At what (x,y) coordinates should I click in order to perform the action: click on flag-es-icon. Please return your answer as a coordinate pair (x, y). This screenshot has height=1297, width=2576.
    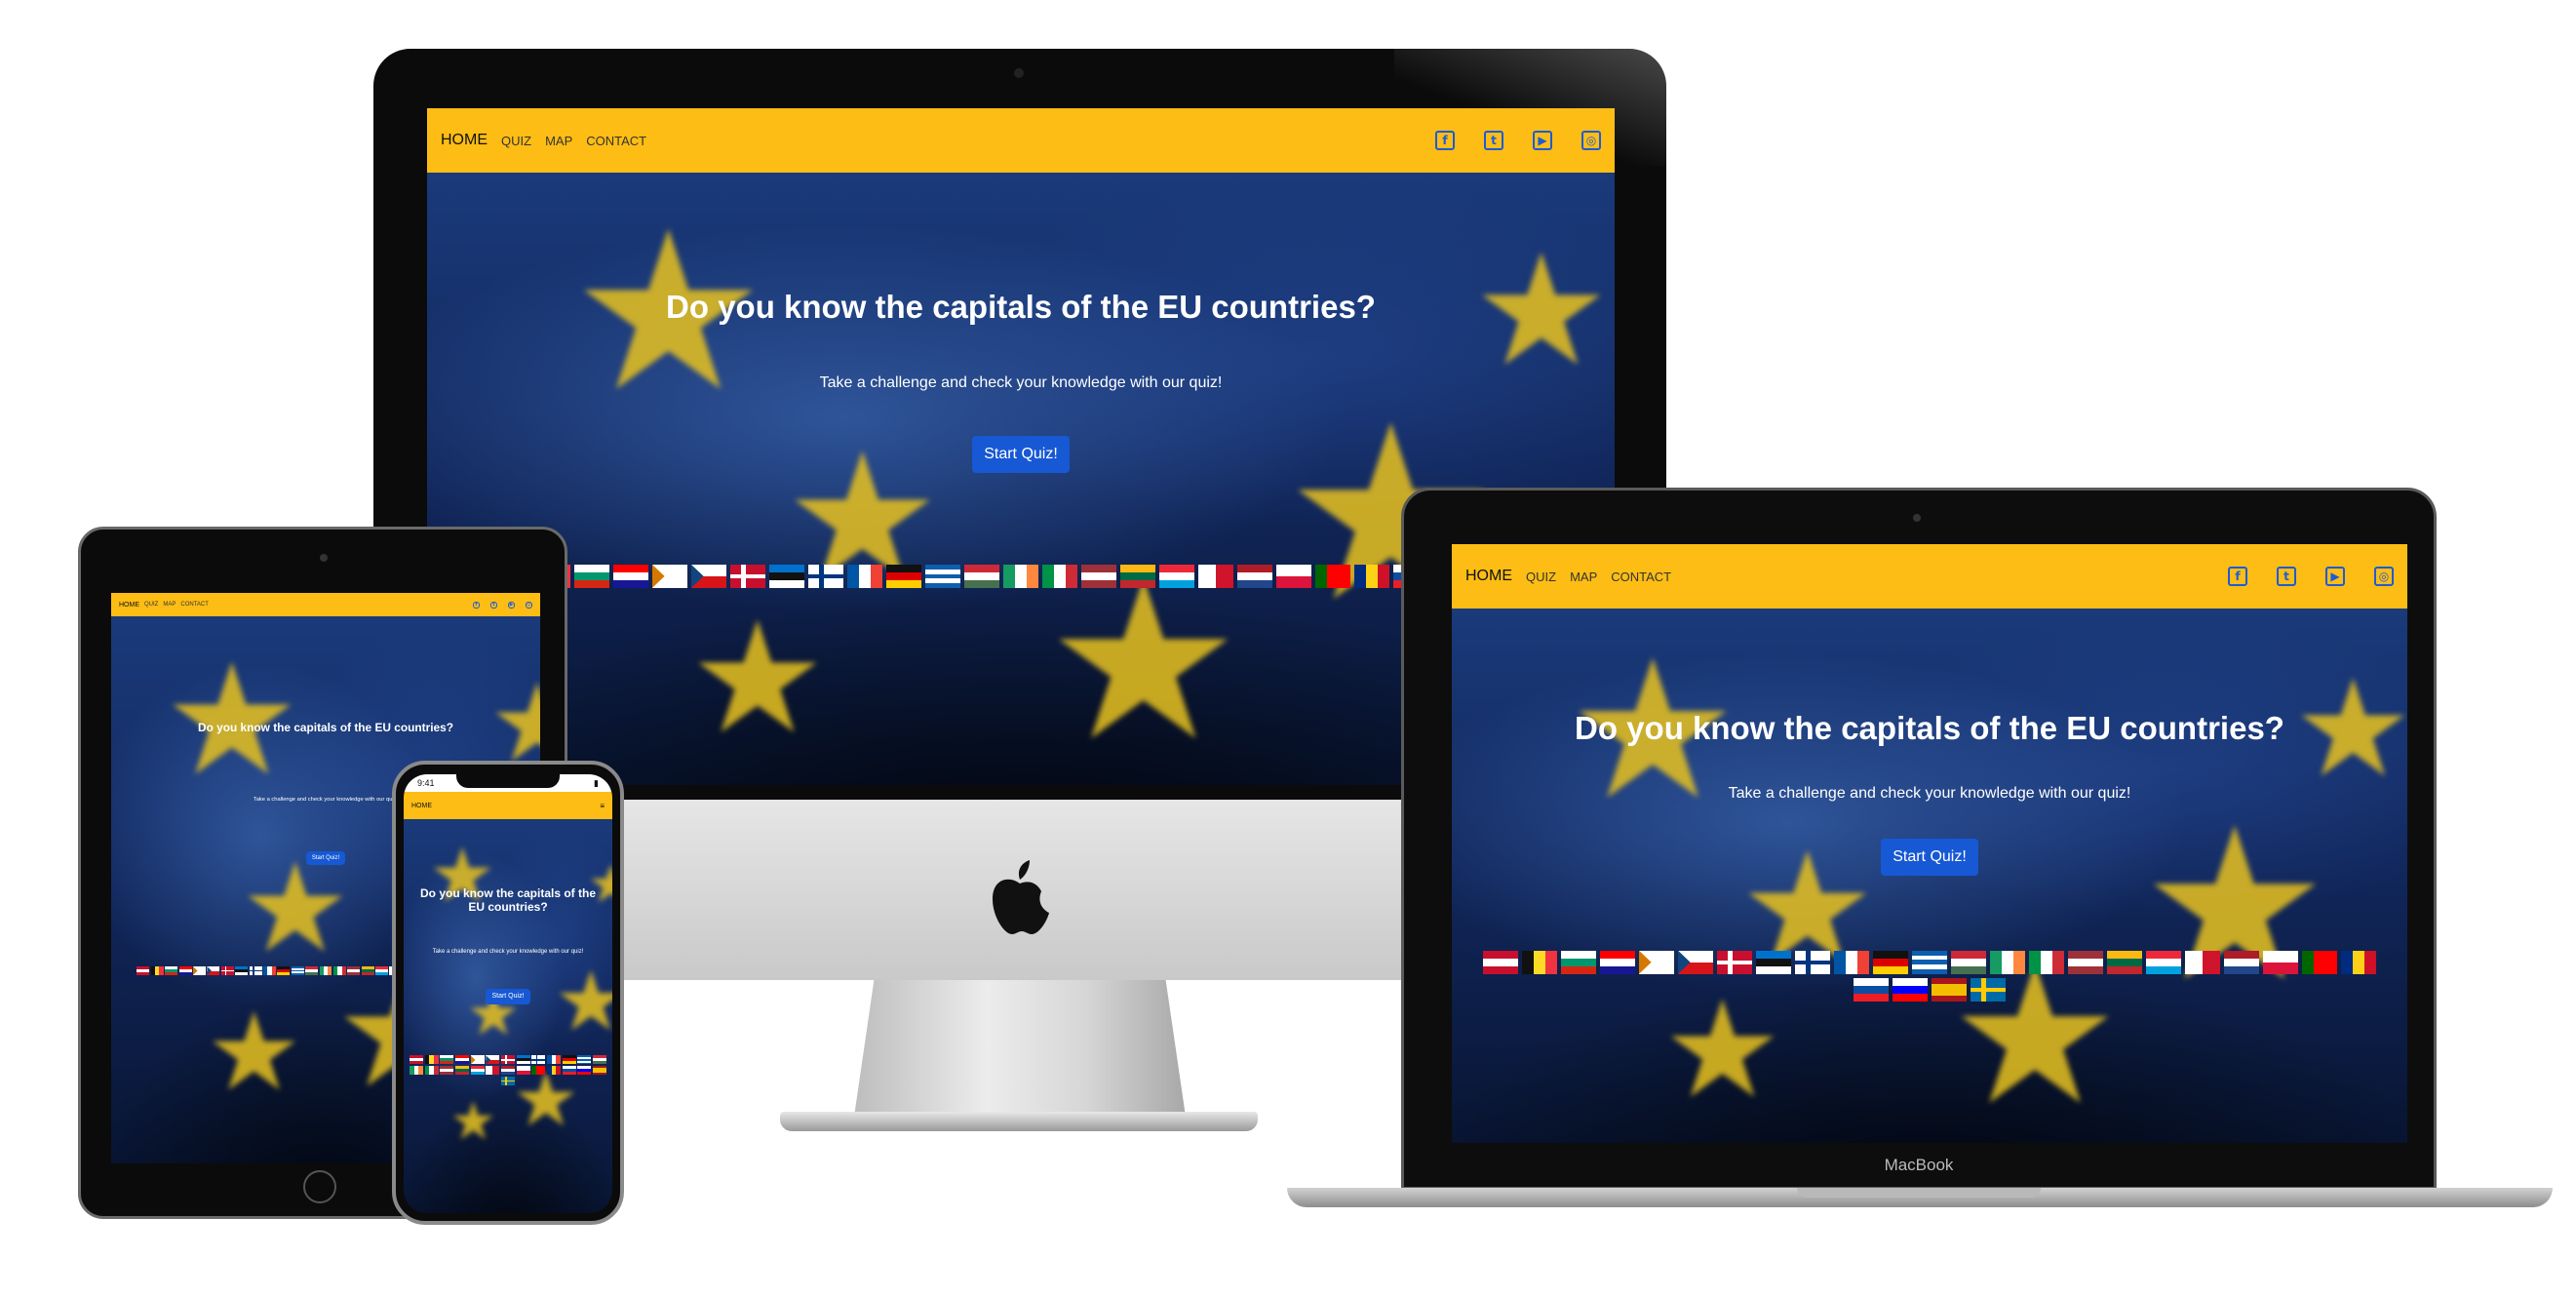
    Looking at the image, I should click on (1949, 990).